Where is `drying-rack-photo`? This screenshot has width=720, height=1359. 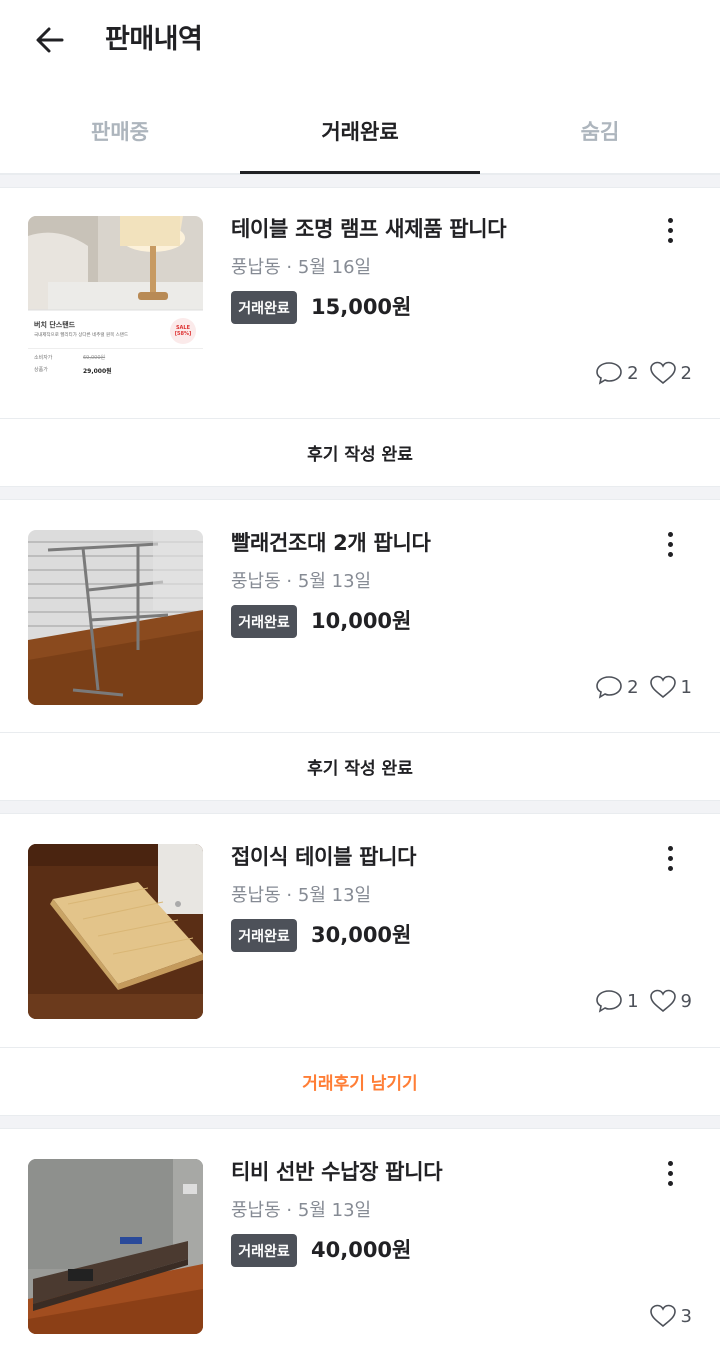 drying-rack-photo is located at coordinates (115, 617).